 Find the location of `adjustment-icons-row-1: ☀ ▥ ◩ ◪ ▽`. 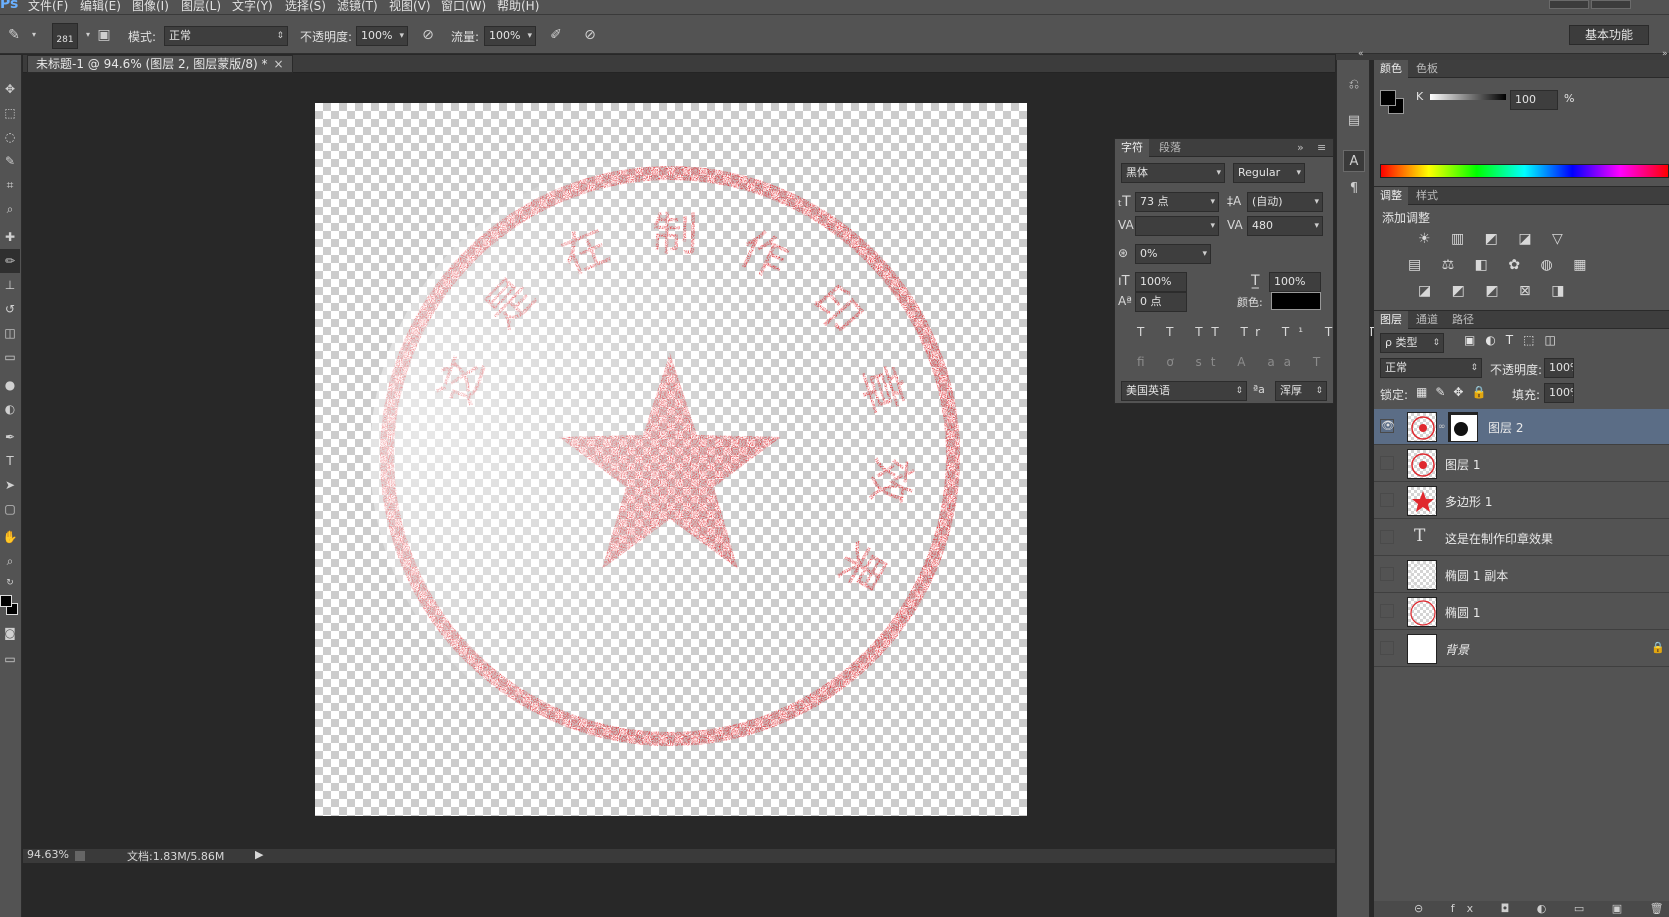

adjustment-icons-row-1: ☀ ▥ ◩ ◪ ▽ is located at coordinates (1494, 239).